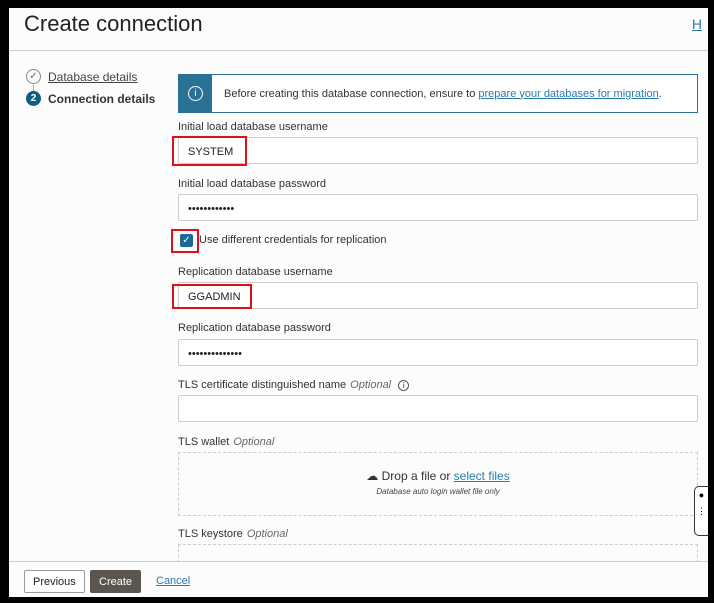 The image size is (714, 603). Describe the element at coordinates (233, 534) in the screenshot. I see `tls-keystore-label: TLS keystore Optional` at that location.